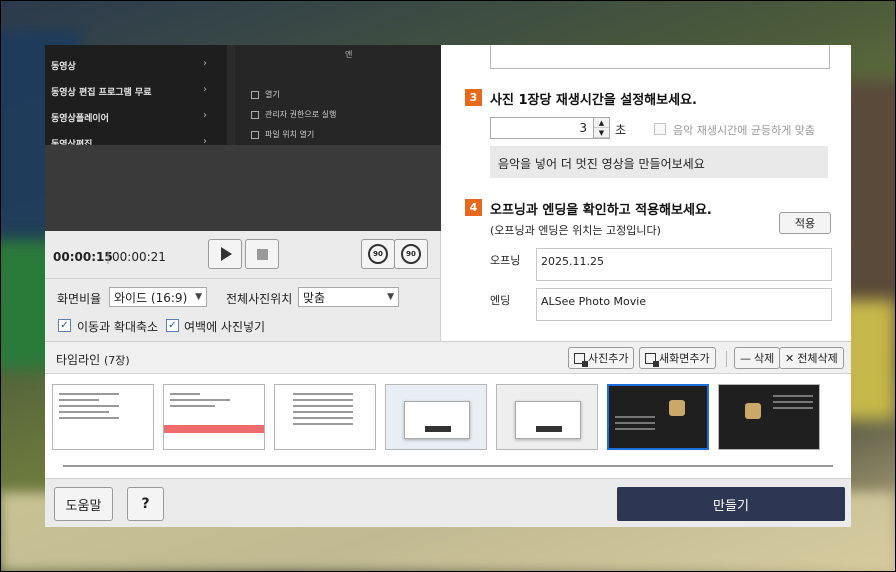  What do you see at coordinates (83, 504) in the screenshot?
I see `help-button: 도움말` at bounding box center [83, 504].